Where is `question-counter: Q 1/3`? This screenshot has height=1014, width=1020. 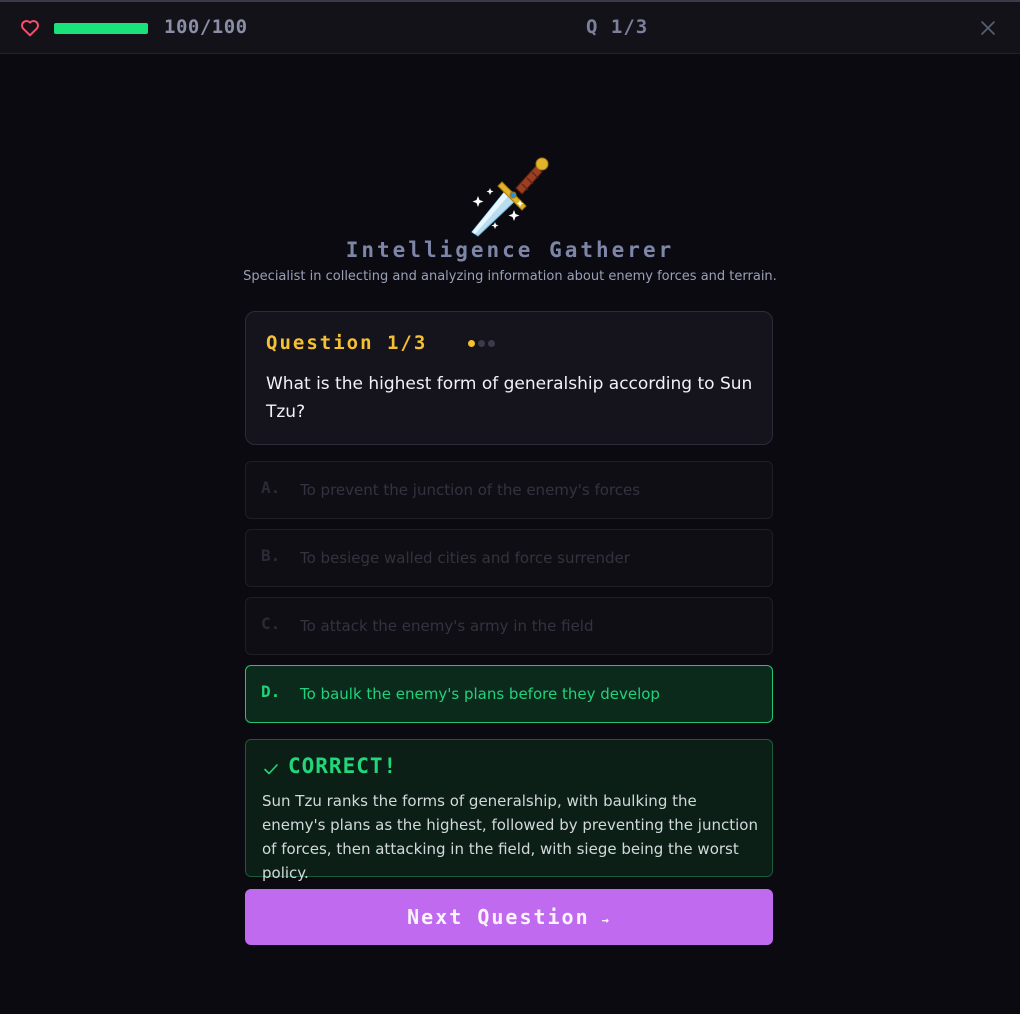 question-counter: Q 1/3 is located at coordinates (617, 27).